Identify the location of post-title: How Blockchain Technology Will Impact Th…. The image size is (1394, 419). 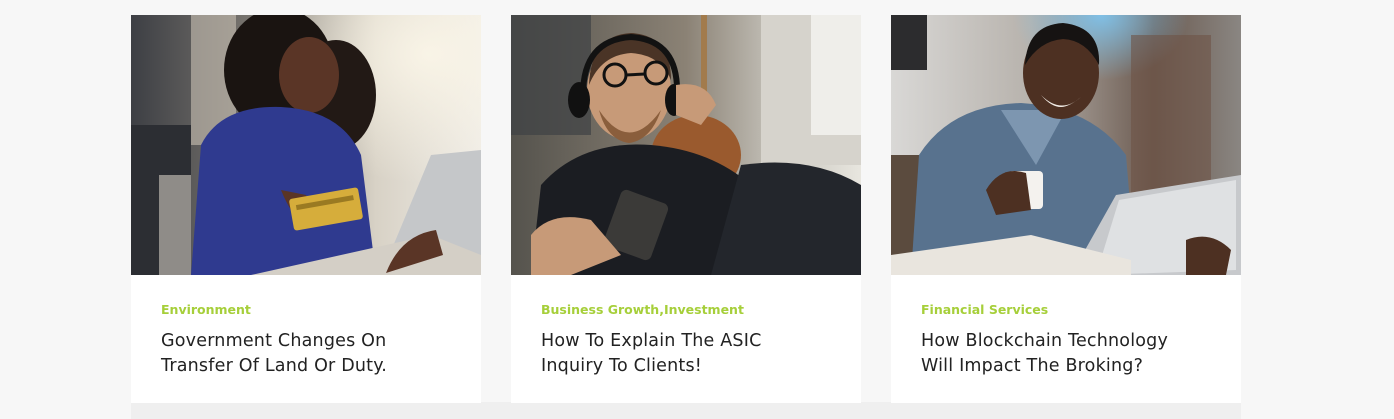
(1066, 354).